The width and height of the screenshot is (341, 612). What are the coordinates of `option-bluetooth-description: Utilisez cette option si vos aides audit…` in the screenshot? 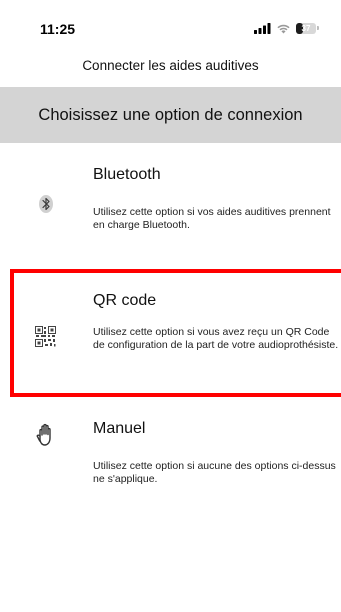 It's located at (212, 218).